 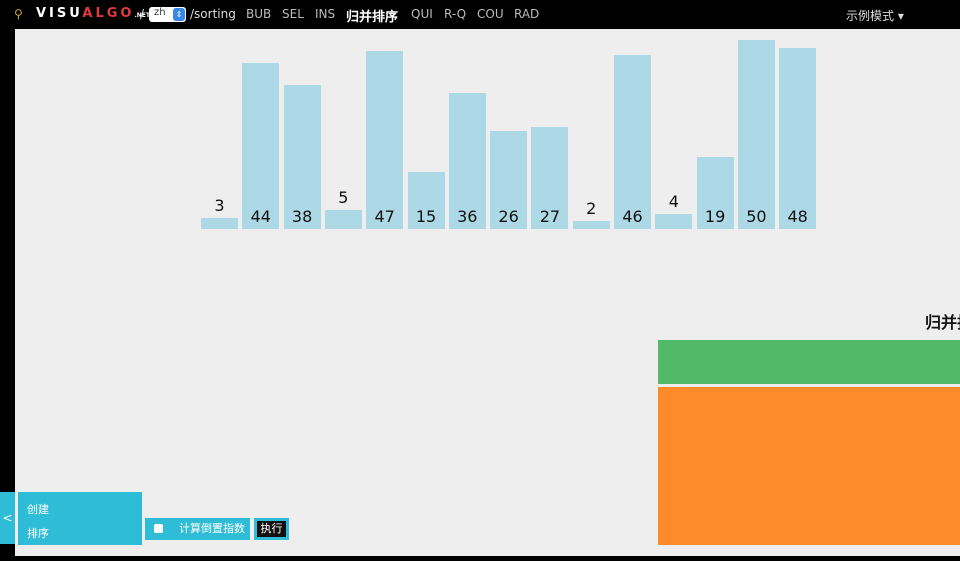 I want to click on action-create: 创建, so click(x=84, y=513).